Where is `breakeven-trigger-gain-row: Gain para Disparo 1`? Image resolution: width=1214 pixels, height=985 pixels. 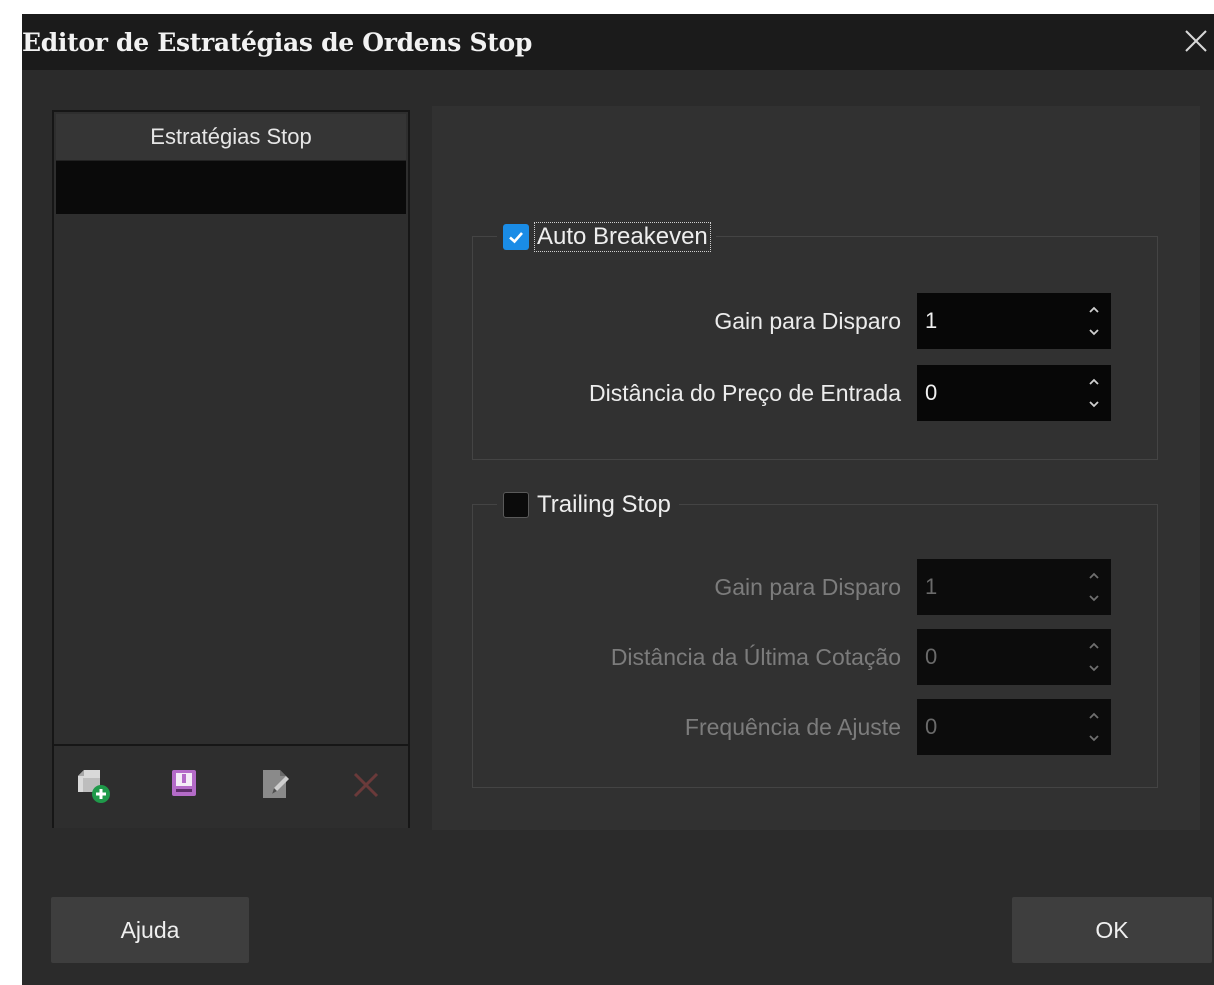 breakeven-trigger-gain-row: Gain para Disparo 1 is located at coordinates (816, 321).